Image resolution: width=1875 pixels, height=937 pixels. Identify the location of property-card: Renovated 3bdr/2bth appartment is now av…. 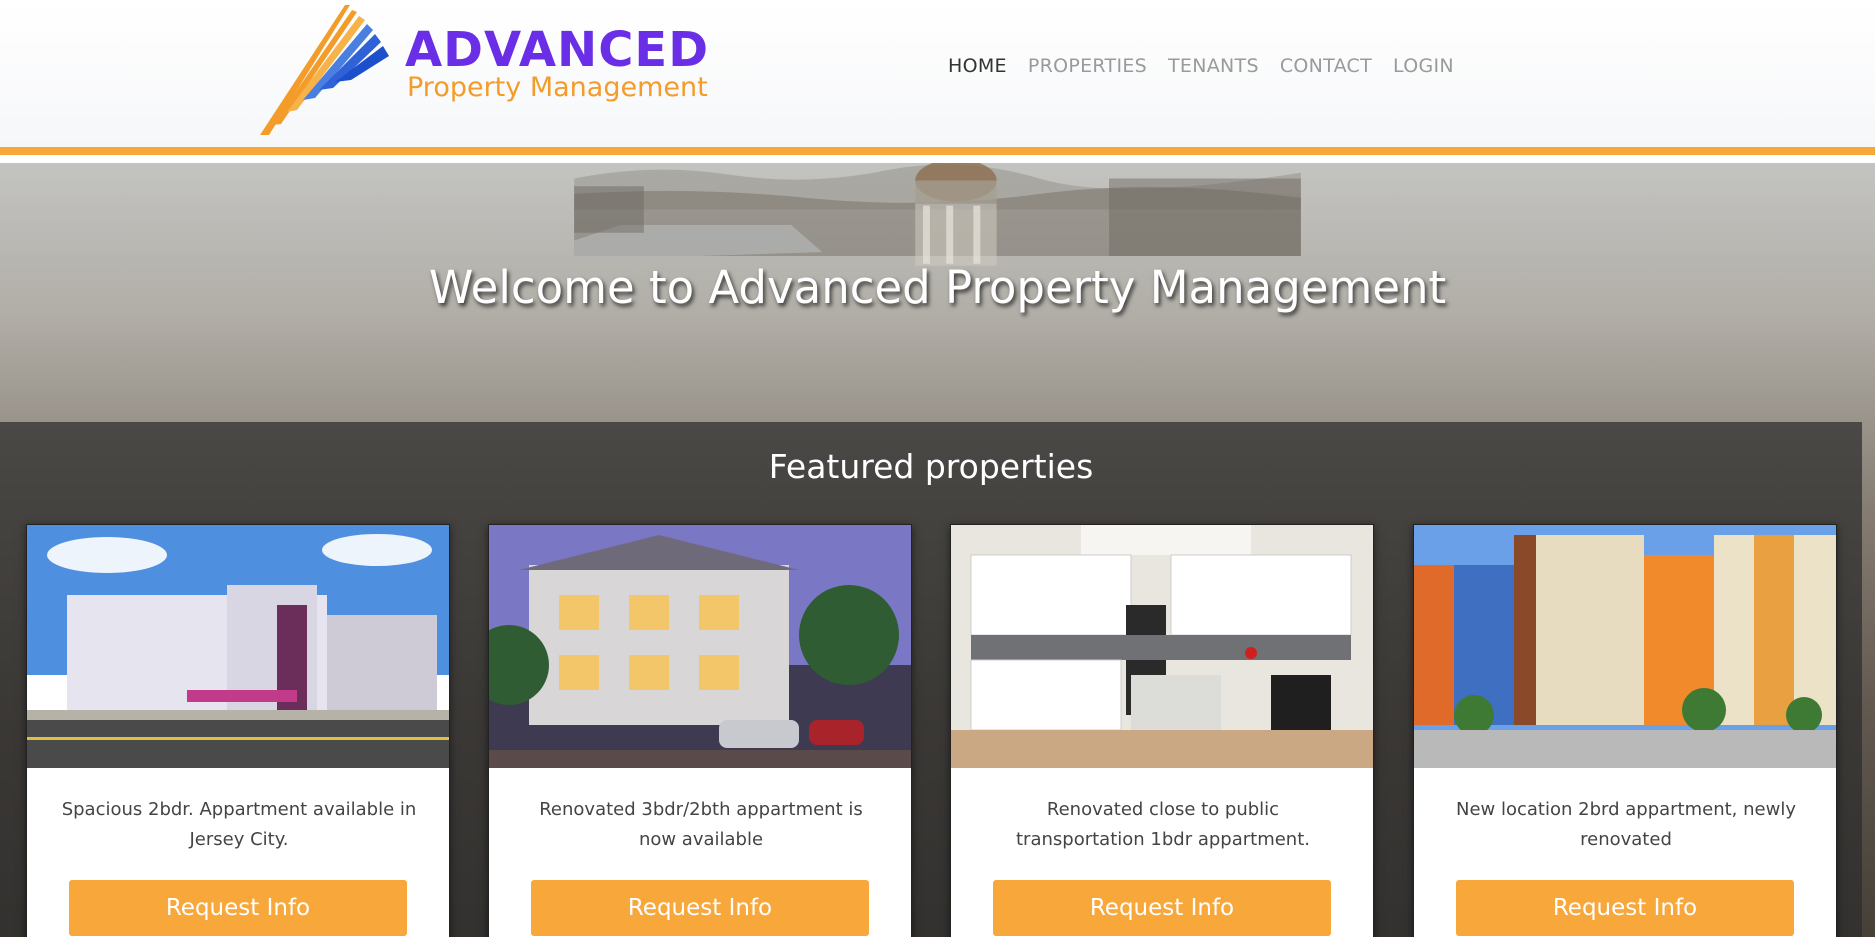
(700, 730).